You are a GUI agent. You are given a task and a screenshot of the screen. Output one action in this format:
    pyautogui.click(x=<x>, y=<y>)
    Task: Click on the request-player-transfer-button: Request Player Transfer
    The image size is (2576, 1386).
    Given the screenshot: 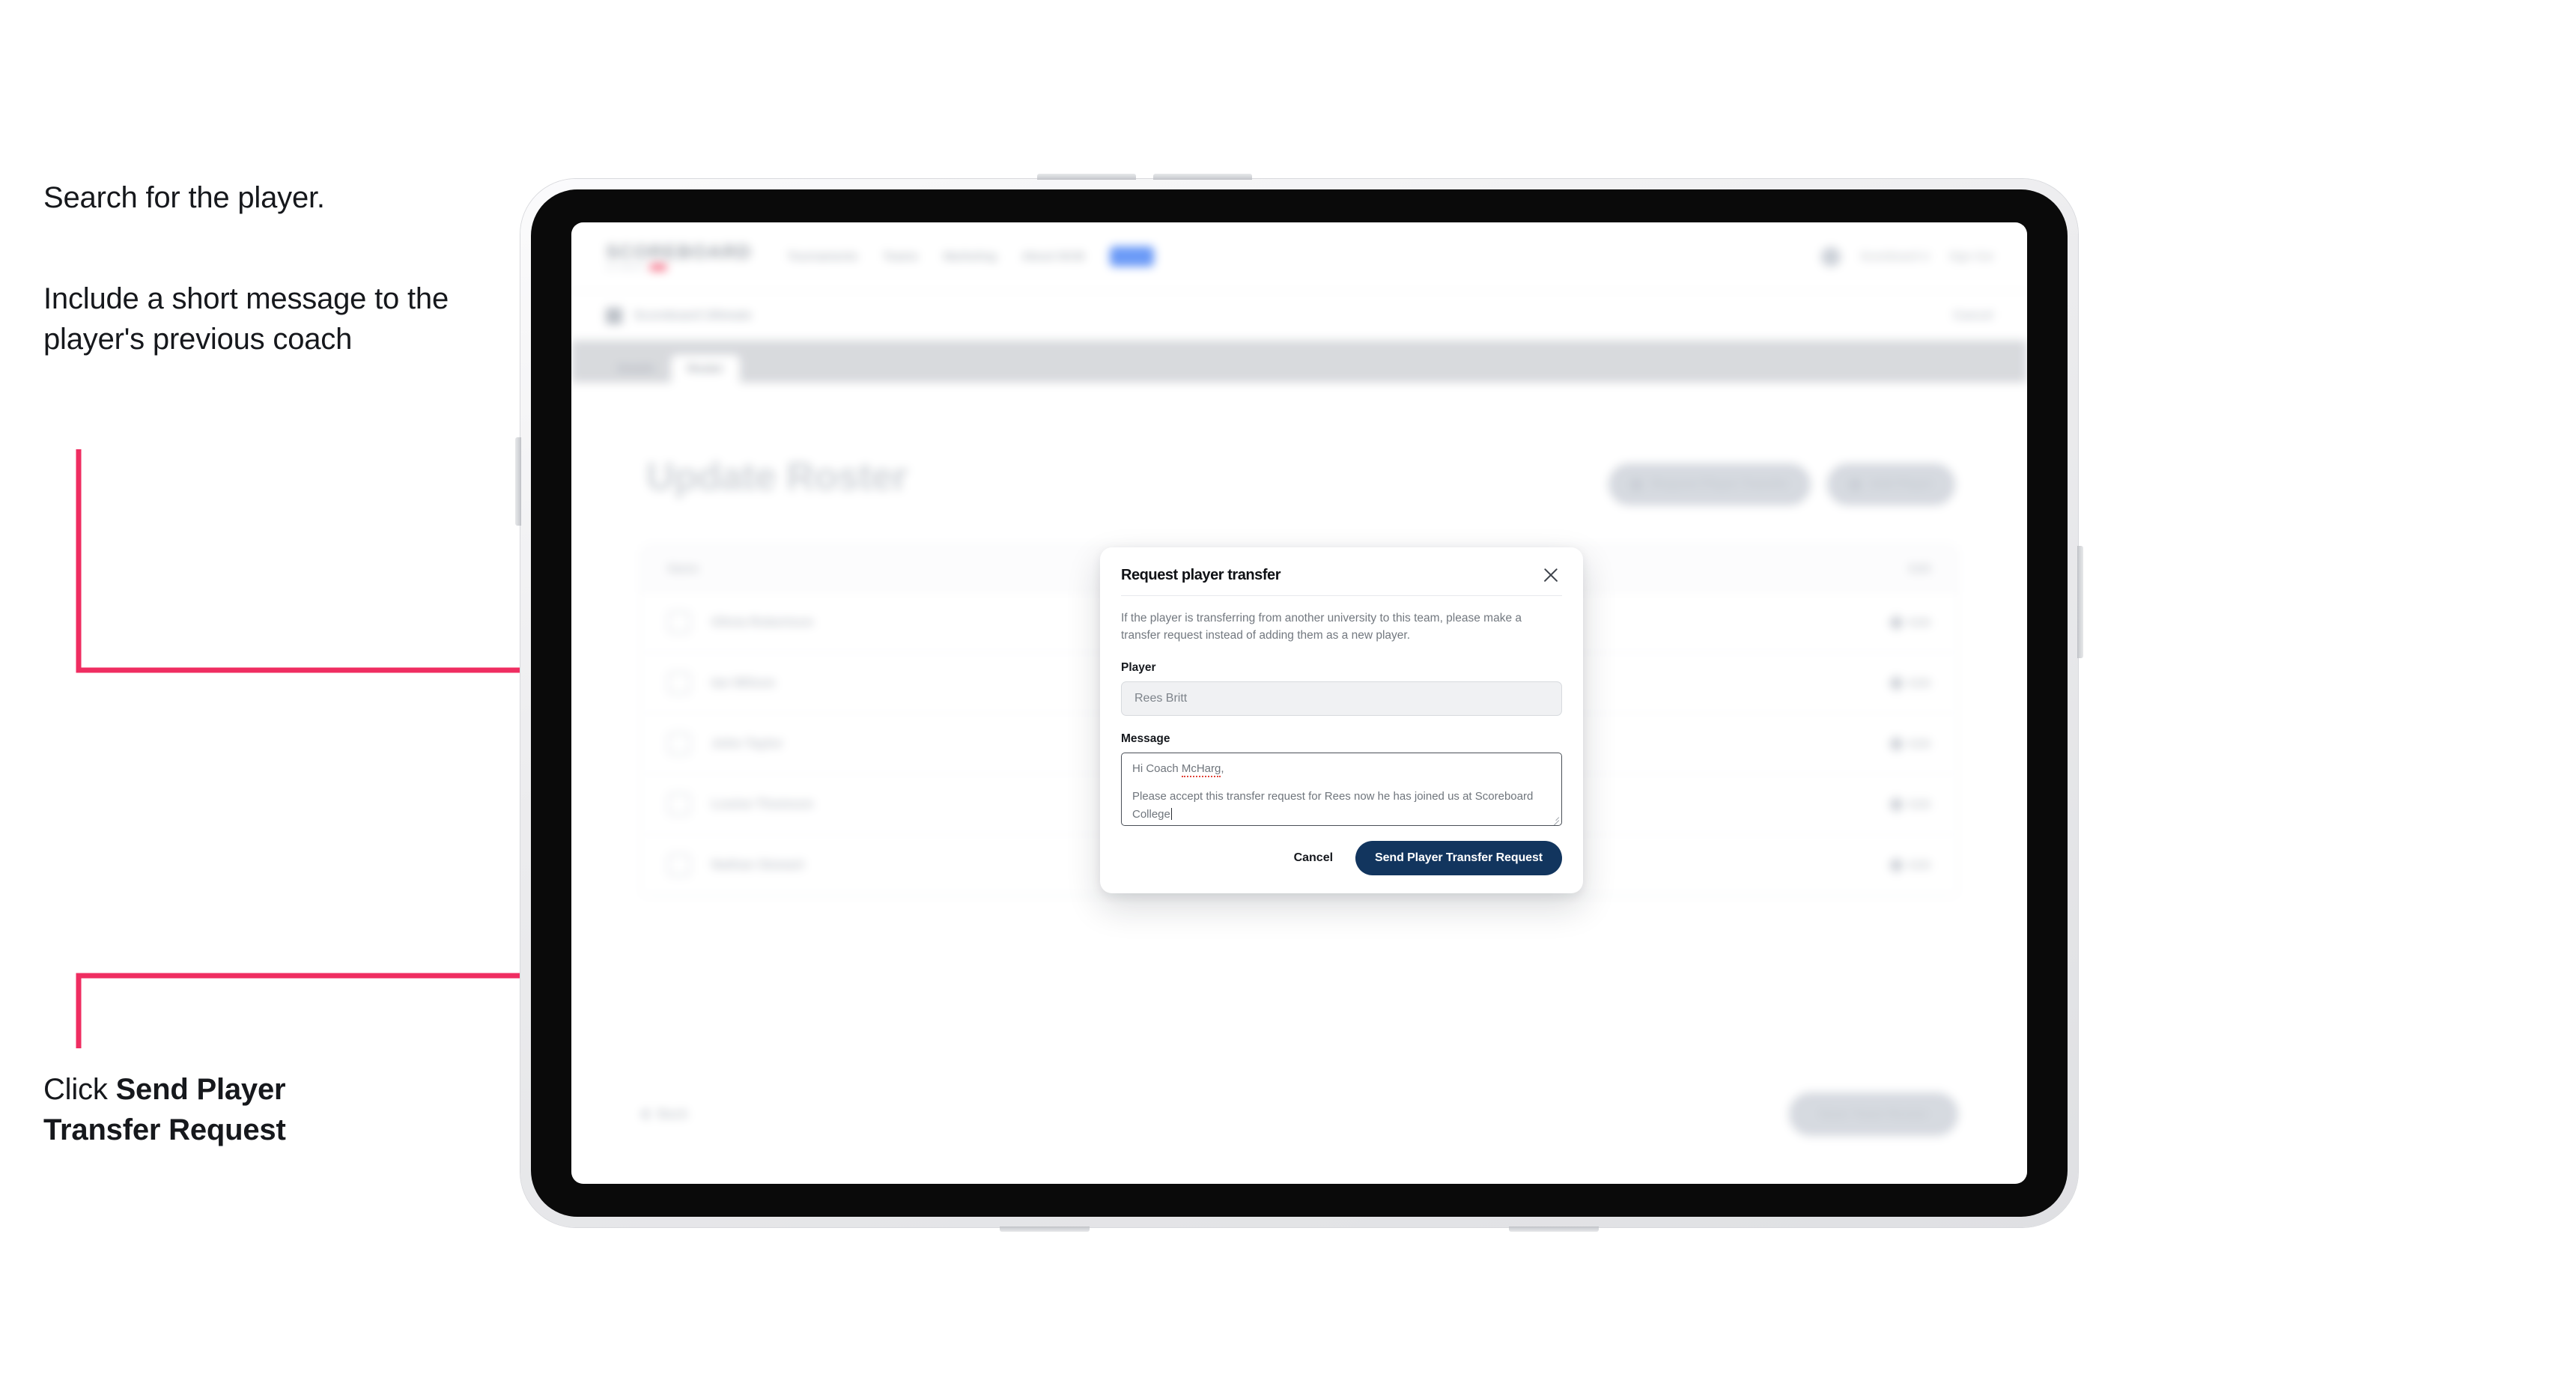 What is the action you would take?
    pyautogui.click(x=1710, y=484)
    